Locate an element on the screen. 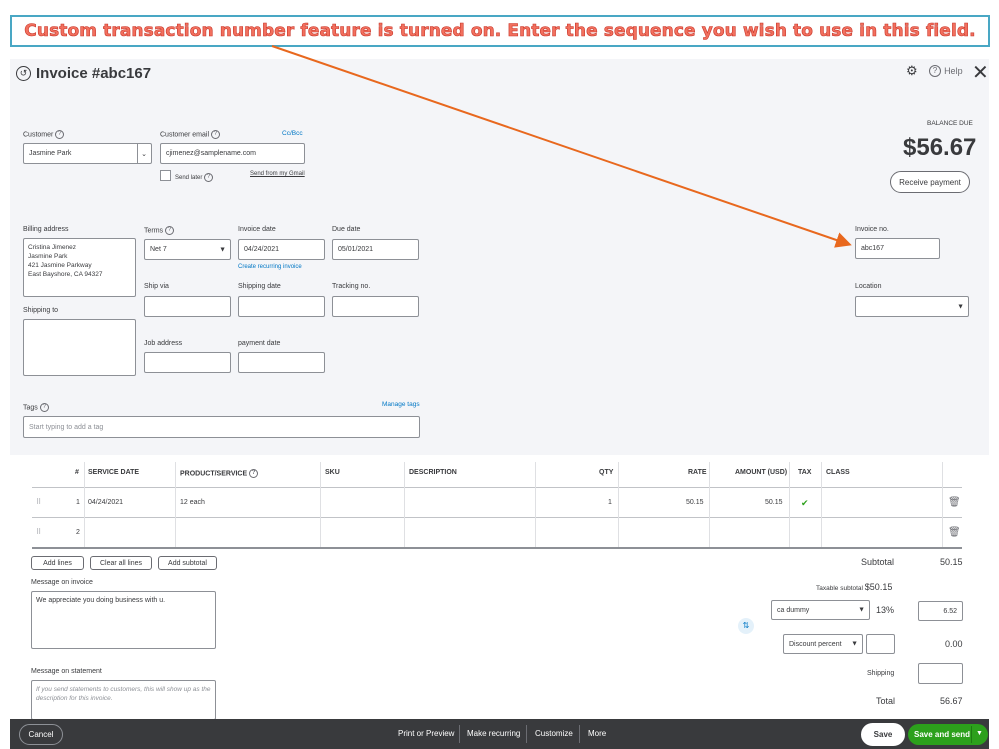  row-amount: 50.15 is located at coordinates (774, 502).